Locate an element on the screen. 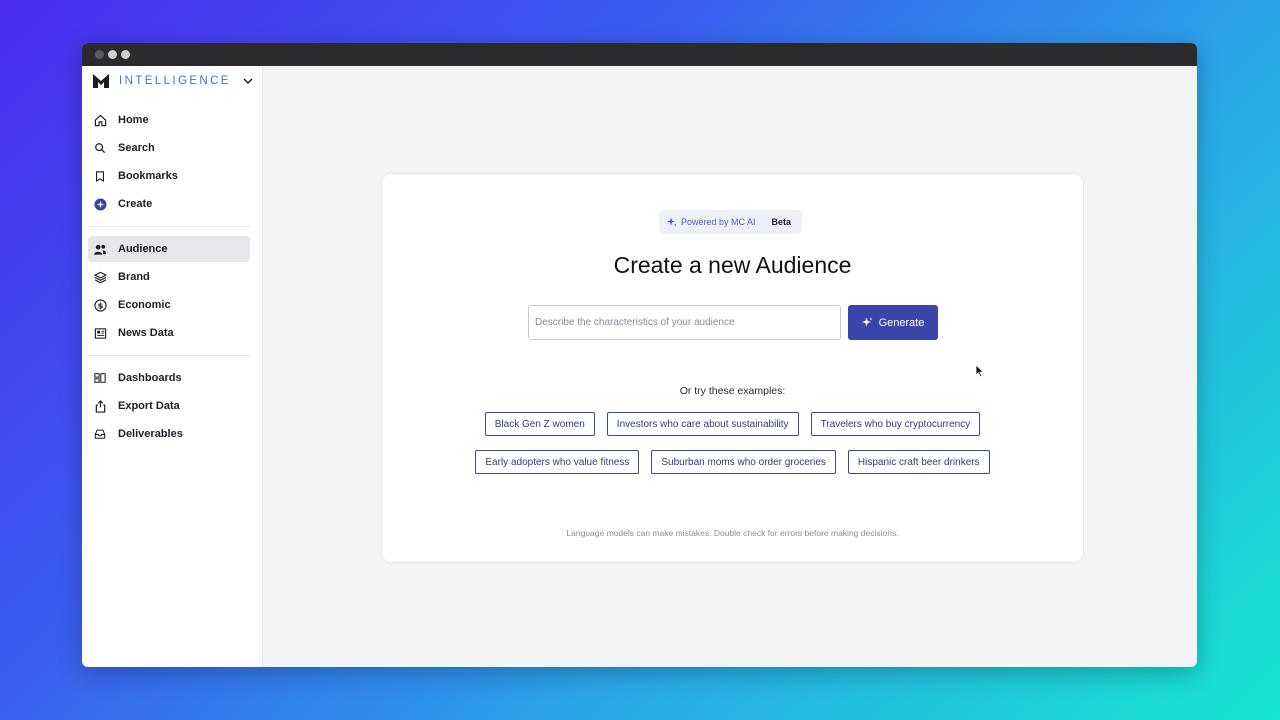 This screenshot has width=1280, height=720. beta-label: Beta is located at coordinates (781, 222).